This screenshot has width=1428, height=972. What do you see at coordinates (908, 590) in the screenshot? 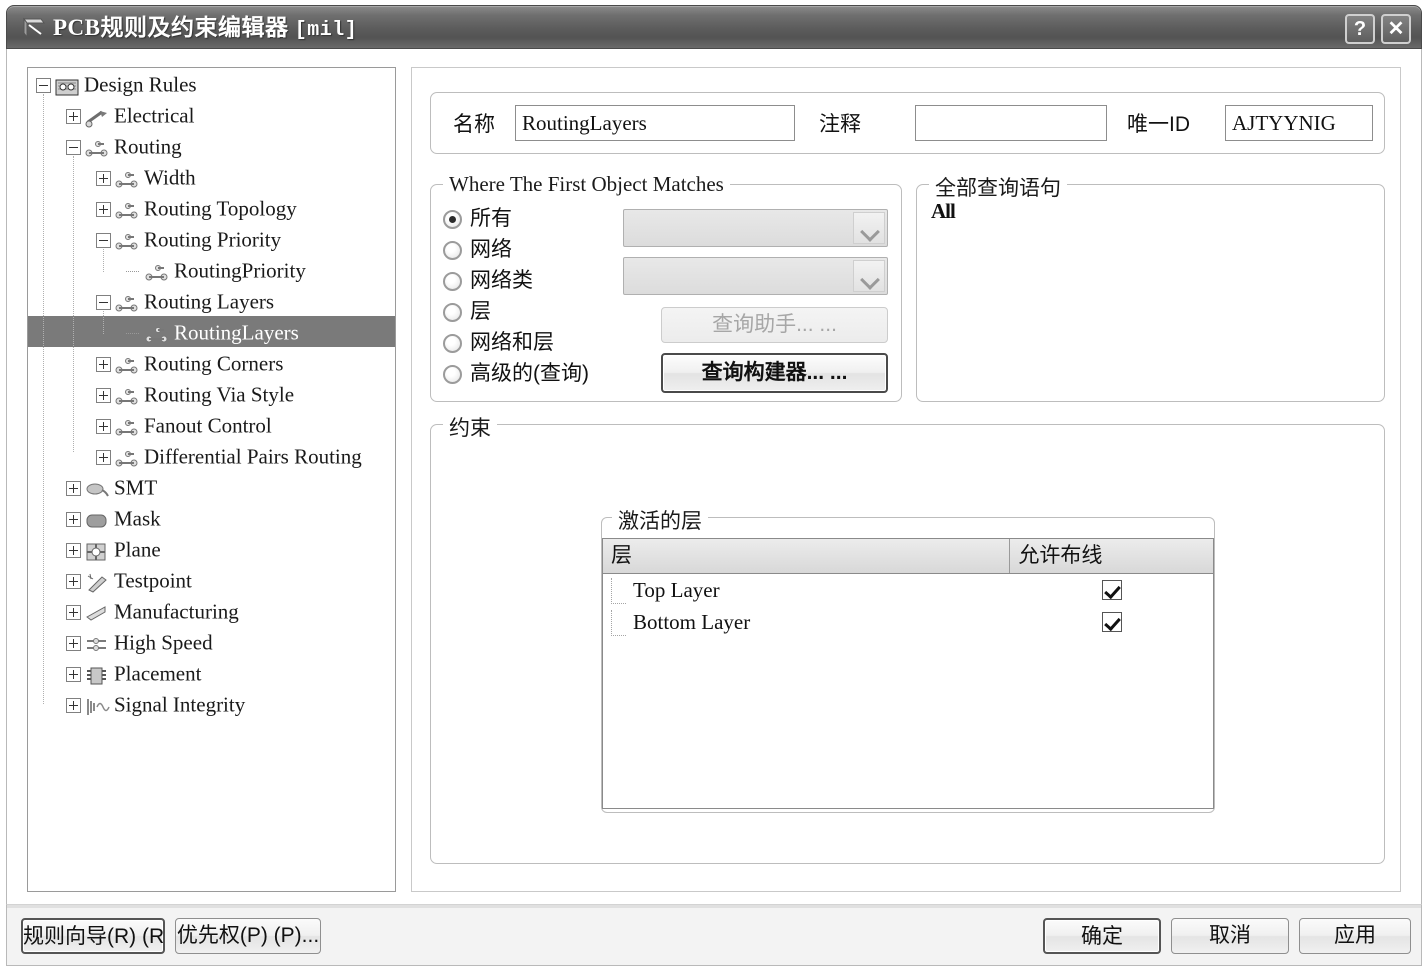
I see `table-row: Top Layer` at bounding box center [908, 590].